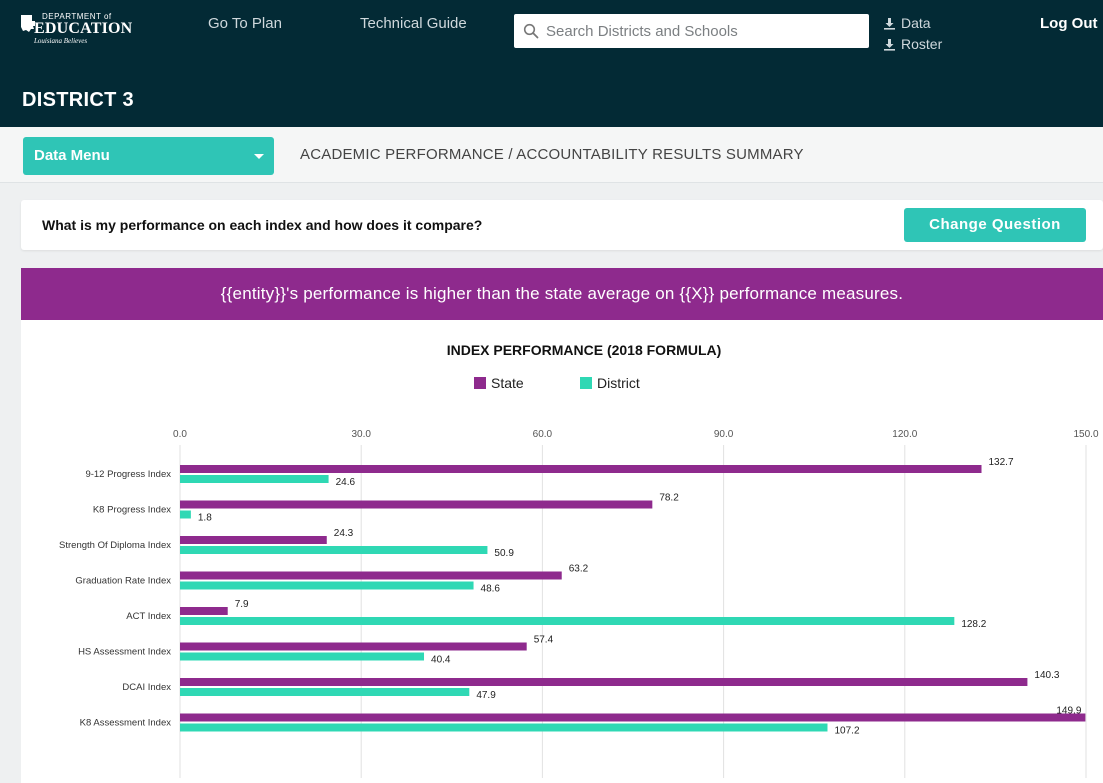 This screenshot has width=1103, height=783. What do you see at coordinates (205, 518) in the screenshot?
I see `data-label-district: 1.8` at bounding box center [205, 518].